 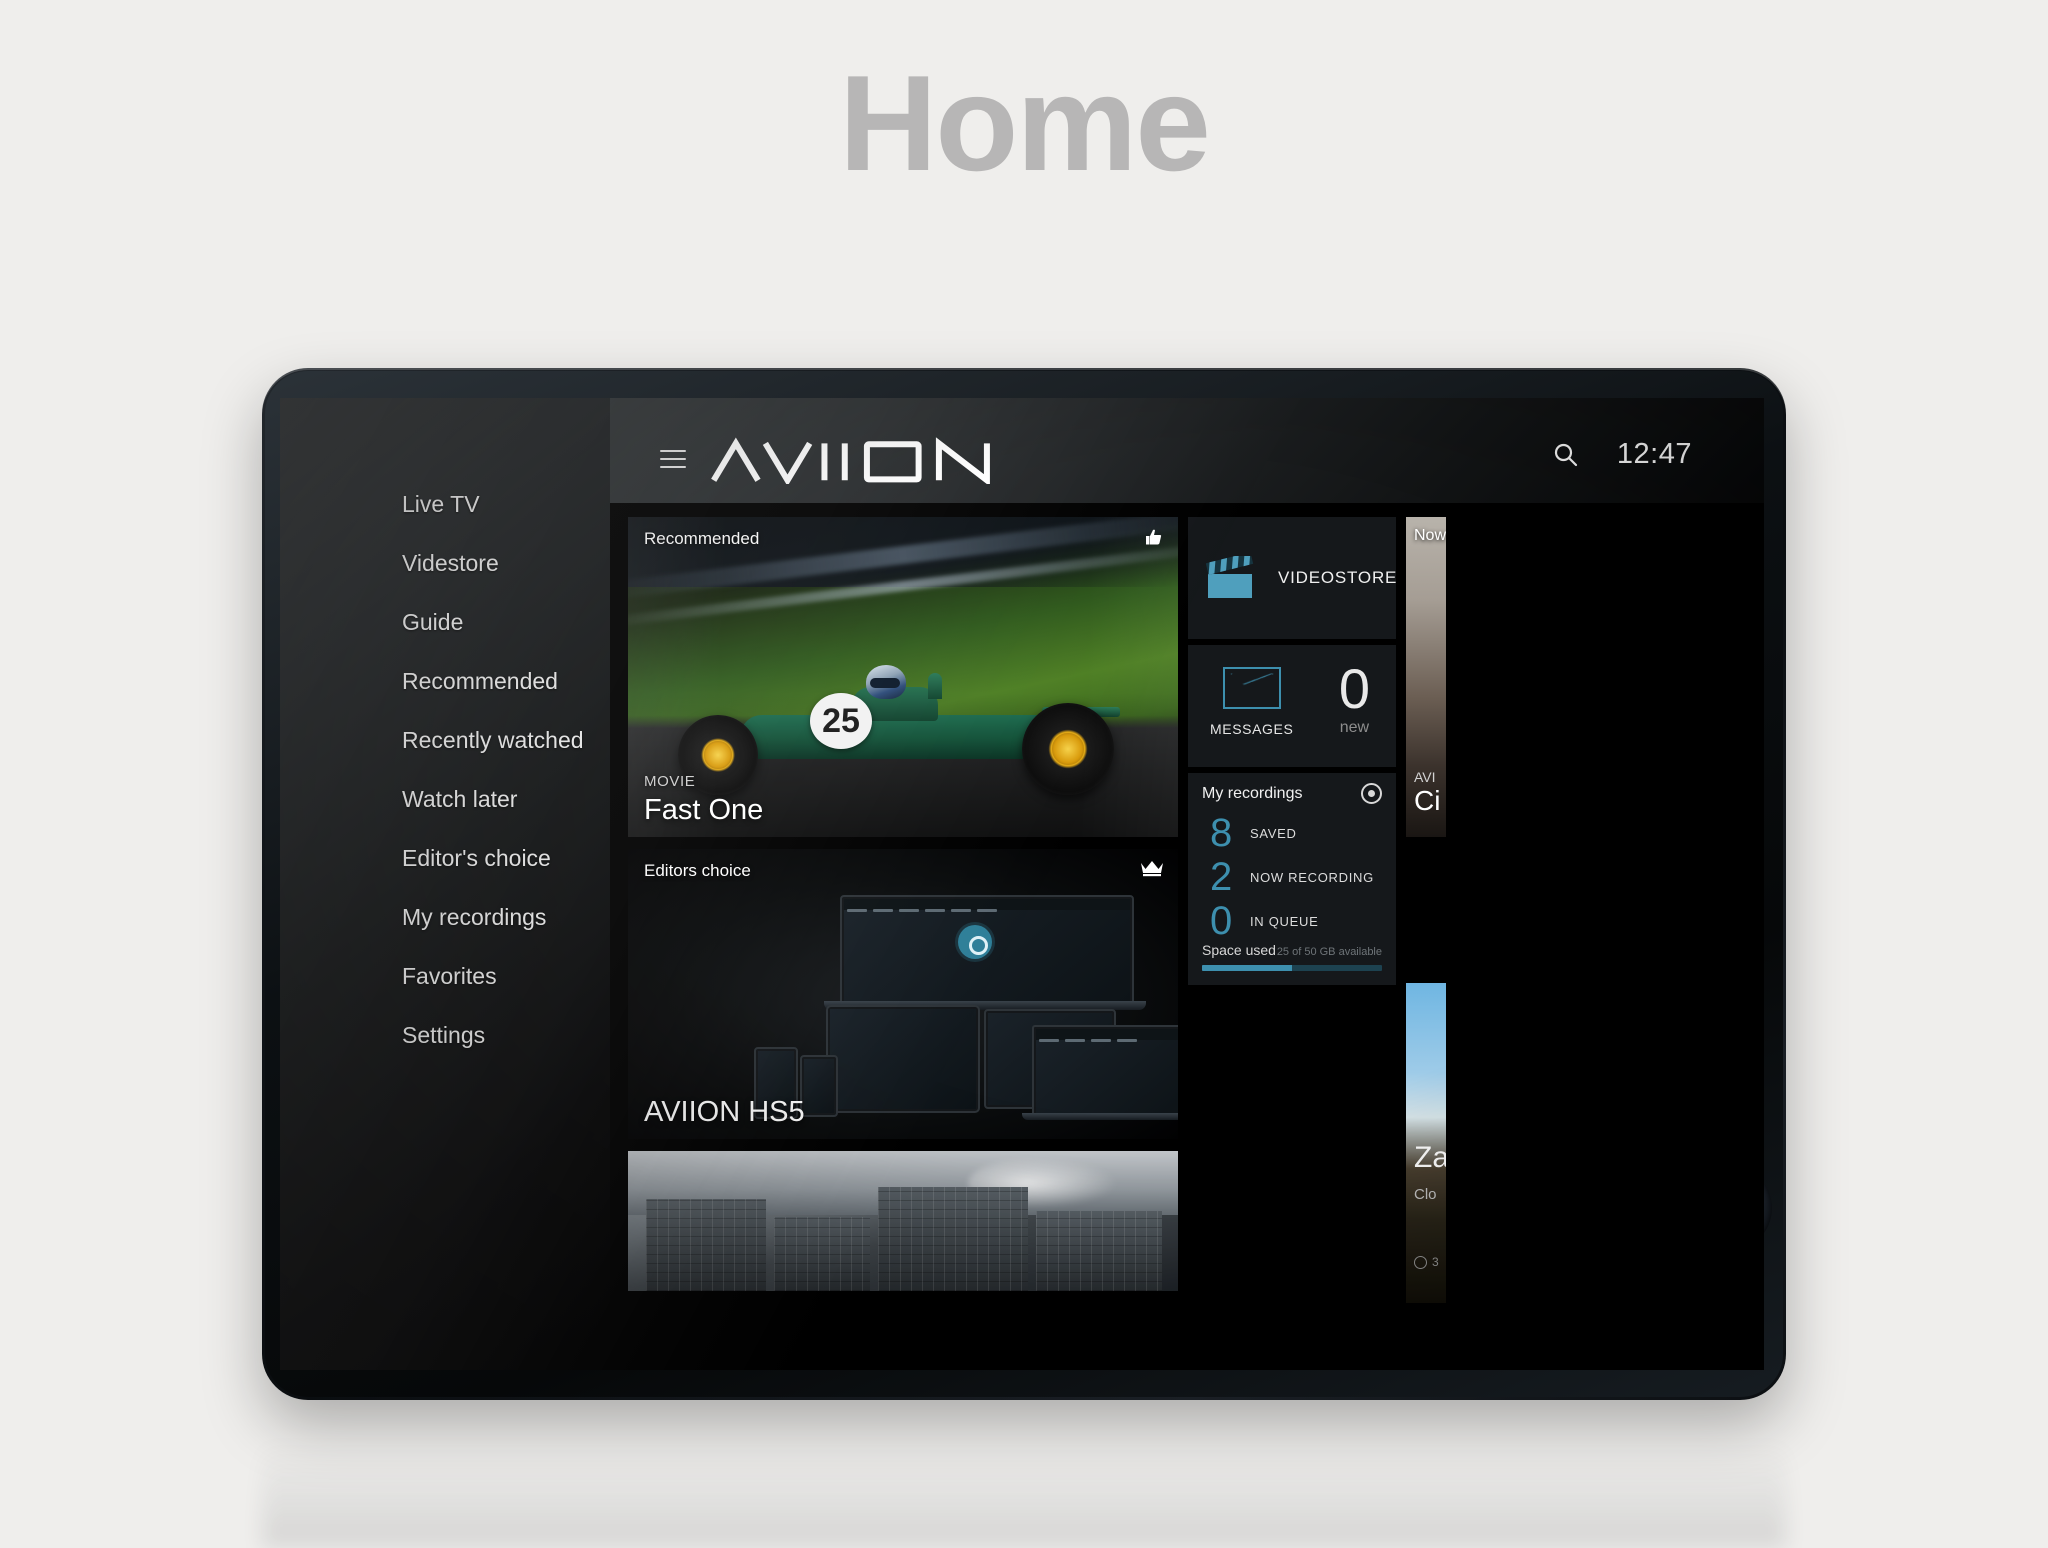 What do you see at coordinates (517, 917) in the screenshot?
I see `sidebar-item-my-recordings: My recordings` at bounding box center [517, 917].